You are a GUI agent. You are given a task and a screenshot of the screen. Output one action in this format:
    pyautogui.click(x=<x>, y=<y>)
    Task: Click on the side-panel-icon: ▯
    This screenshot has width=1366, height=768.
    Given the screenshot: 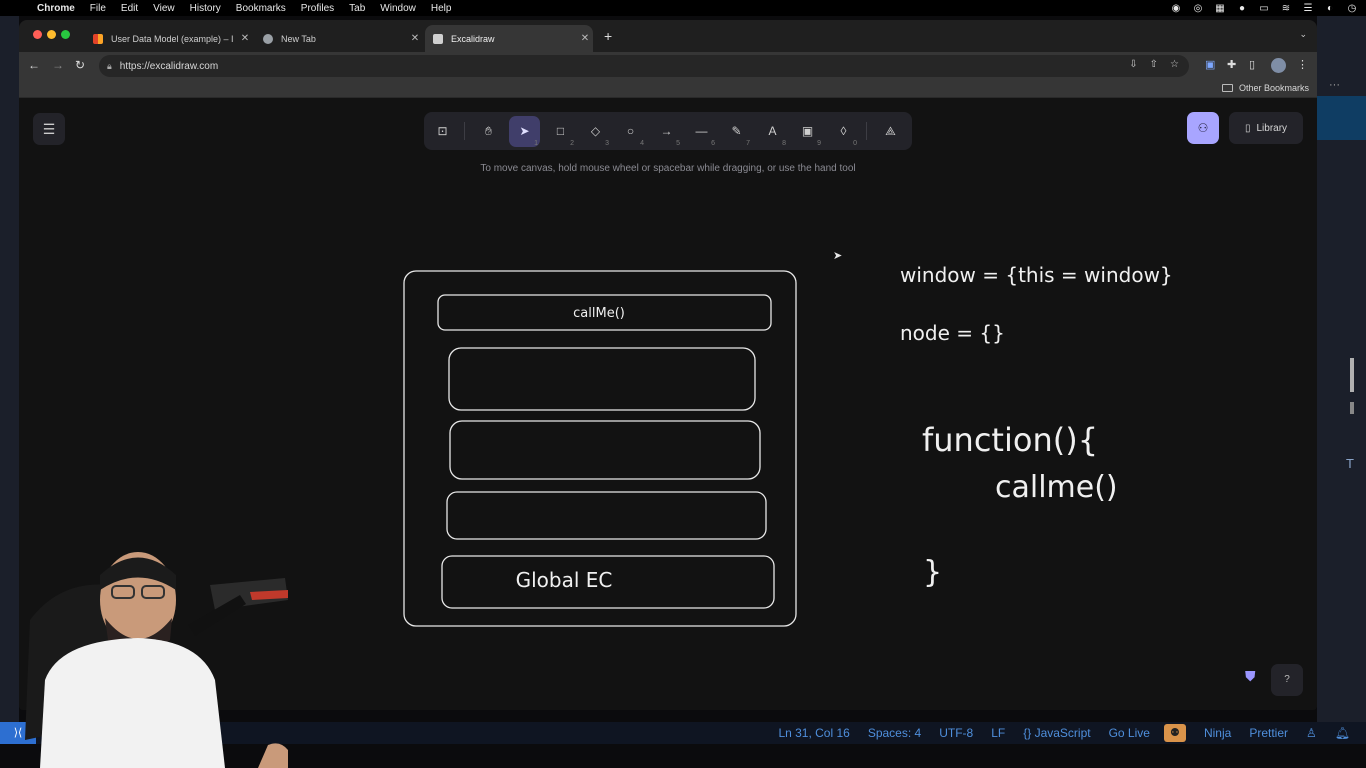 What is the action you would take?
    pyautogui.click(x=1252, y=64)
    